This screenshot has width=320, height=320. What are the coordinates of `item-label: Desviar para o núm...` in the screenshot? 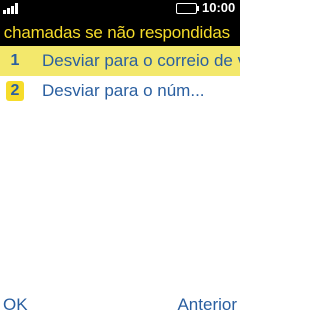 It's located at (123, 90).